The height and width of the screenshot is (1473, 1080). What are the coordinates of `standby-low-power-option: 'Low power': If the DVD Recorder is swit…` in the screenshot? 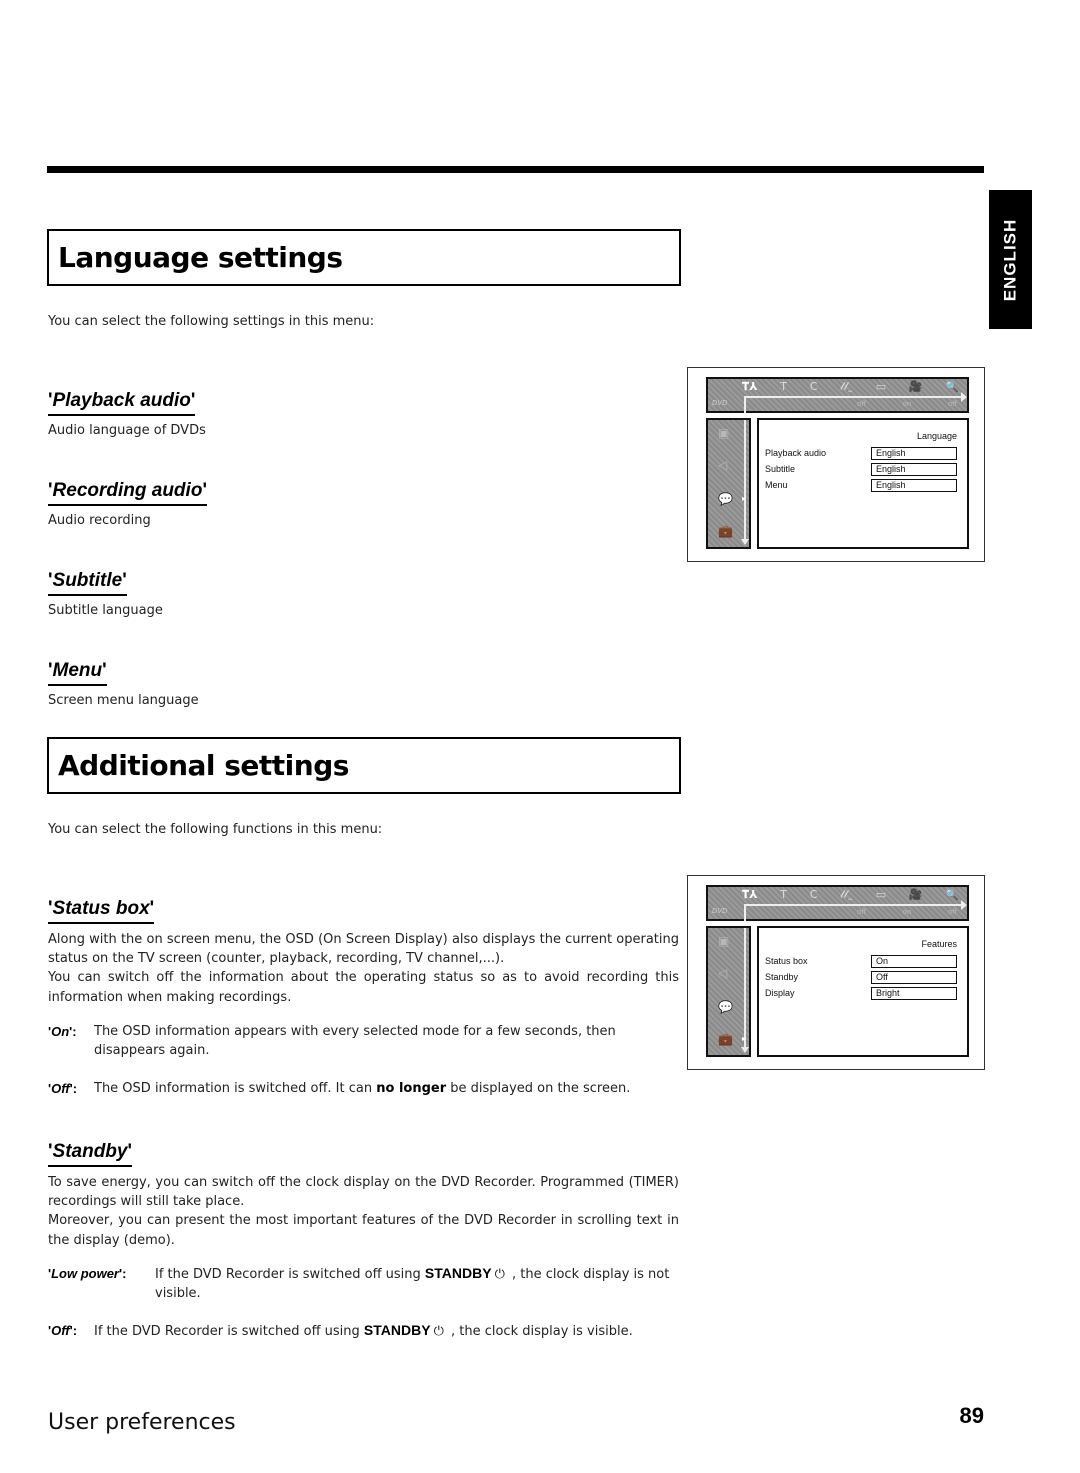 It's located at (359, 1283).